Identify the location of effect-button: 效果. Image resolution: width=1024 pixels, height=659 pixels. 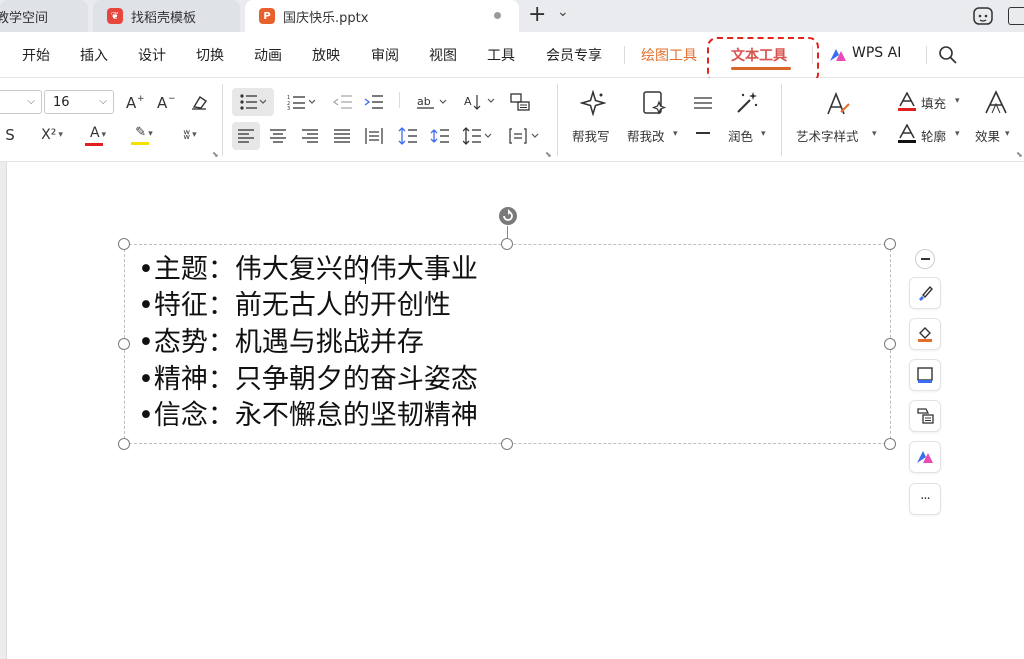
(987, 135).